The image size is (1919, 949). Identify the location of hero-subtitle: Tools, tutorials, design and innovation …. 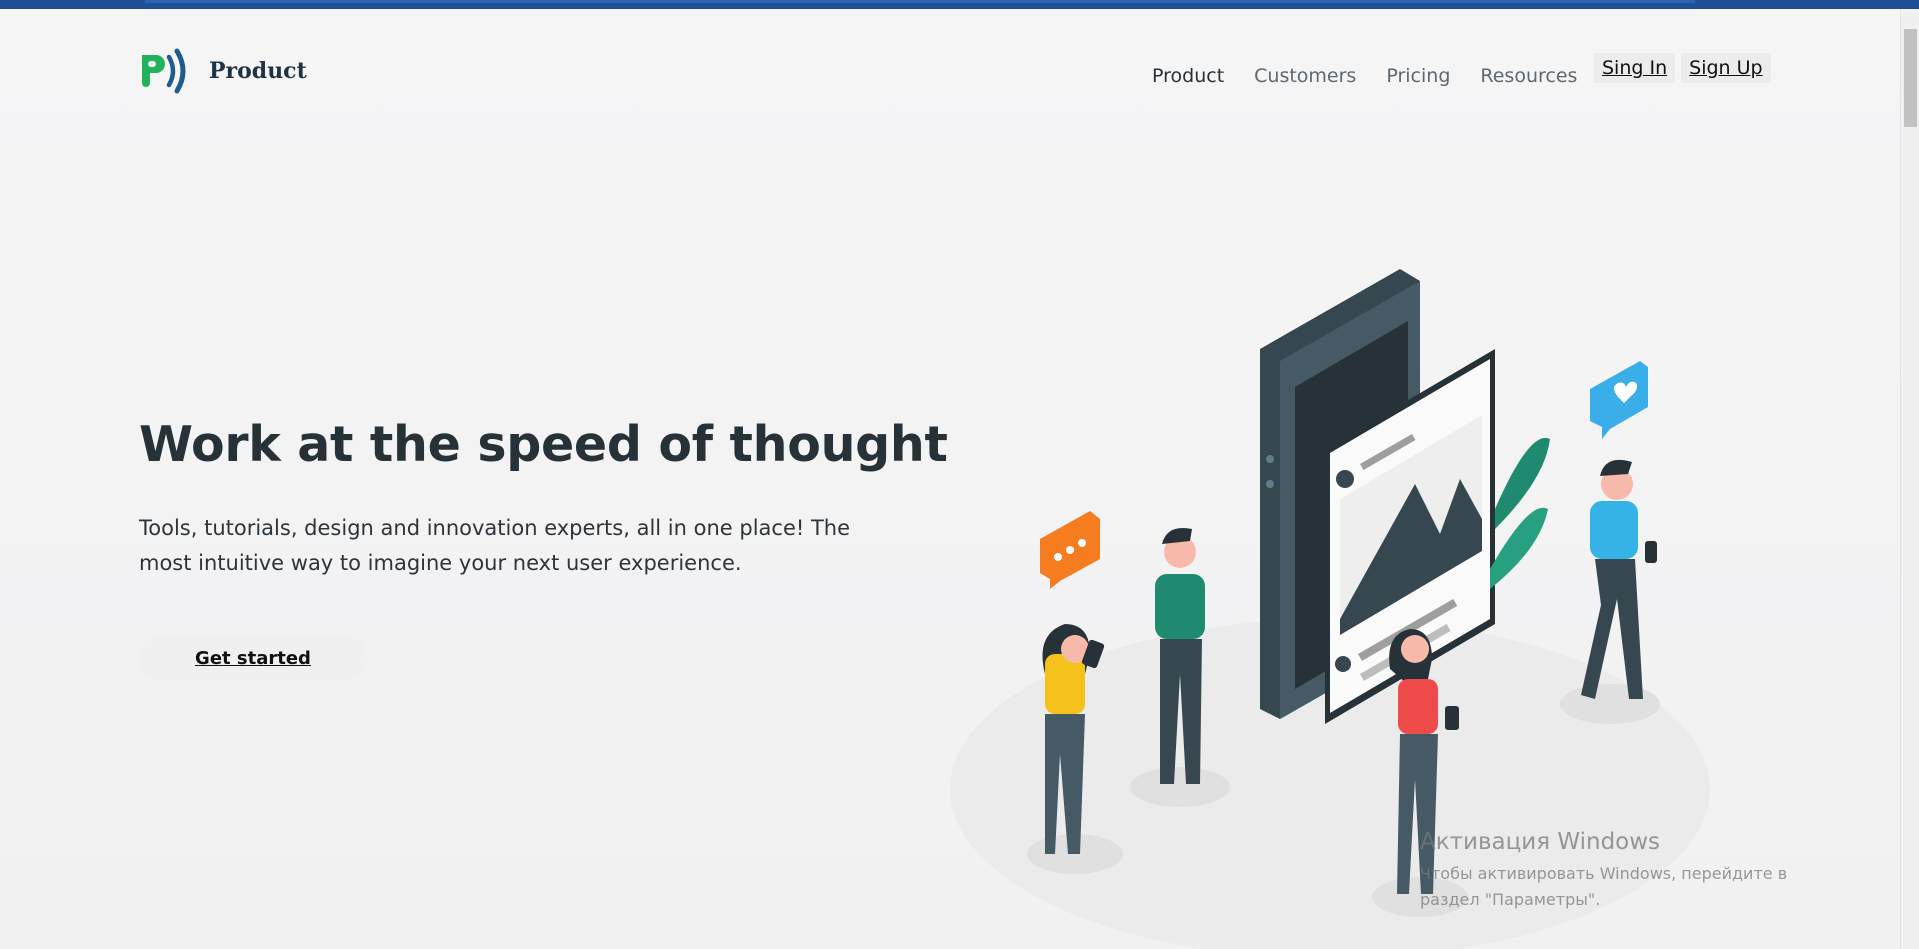
(495, 545).